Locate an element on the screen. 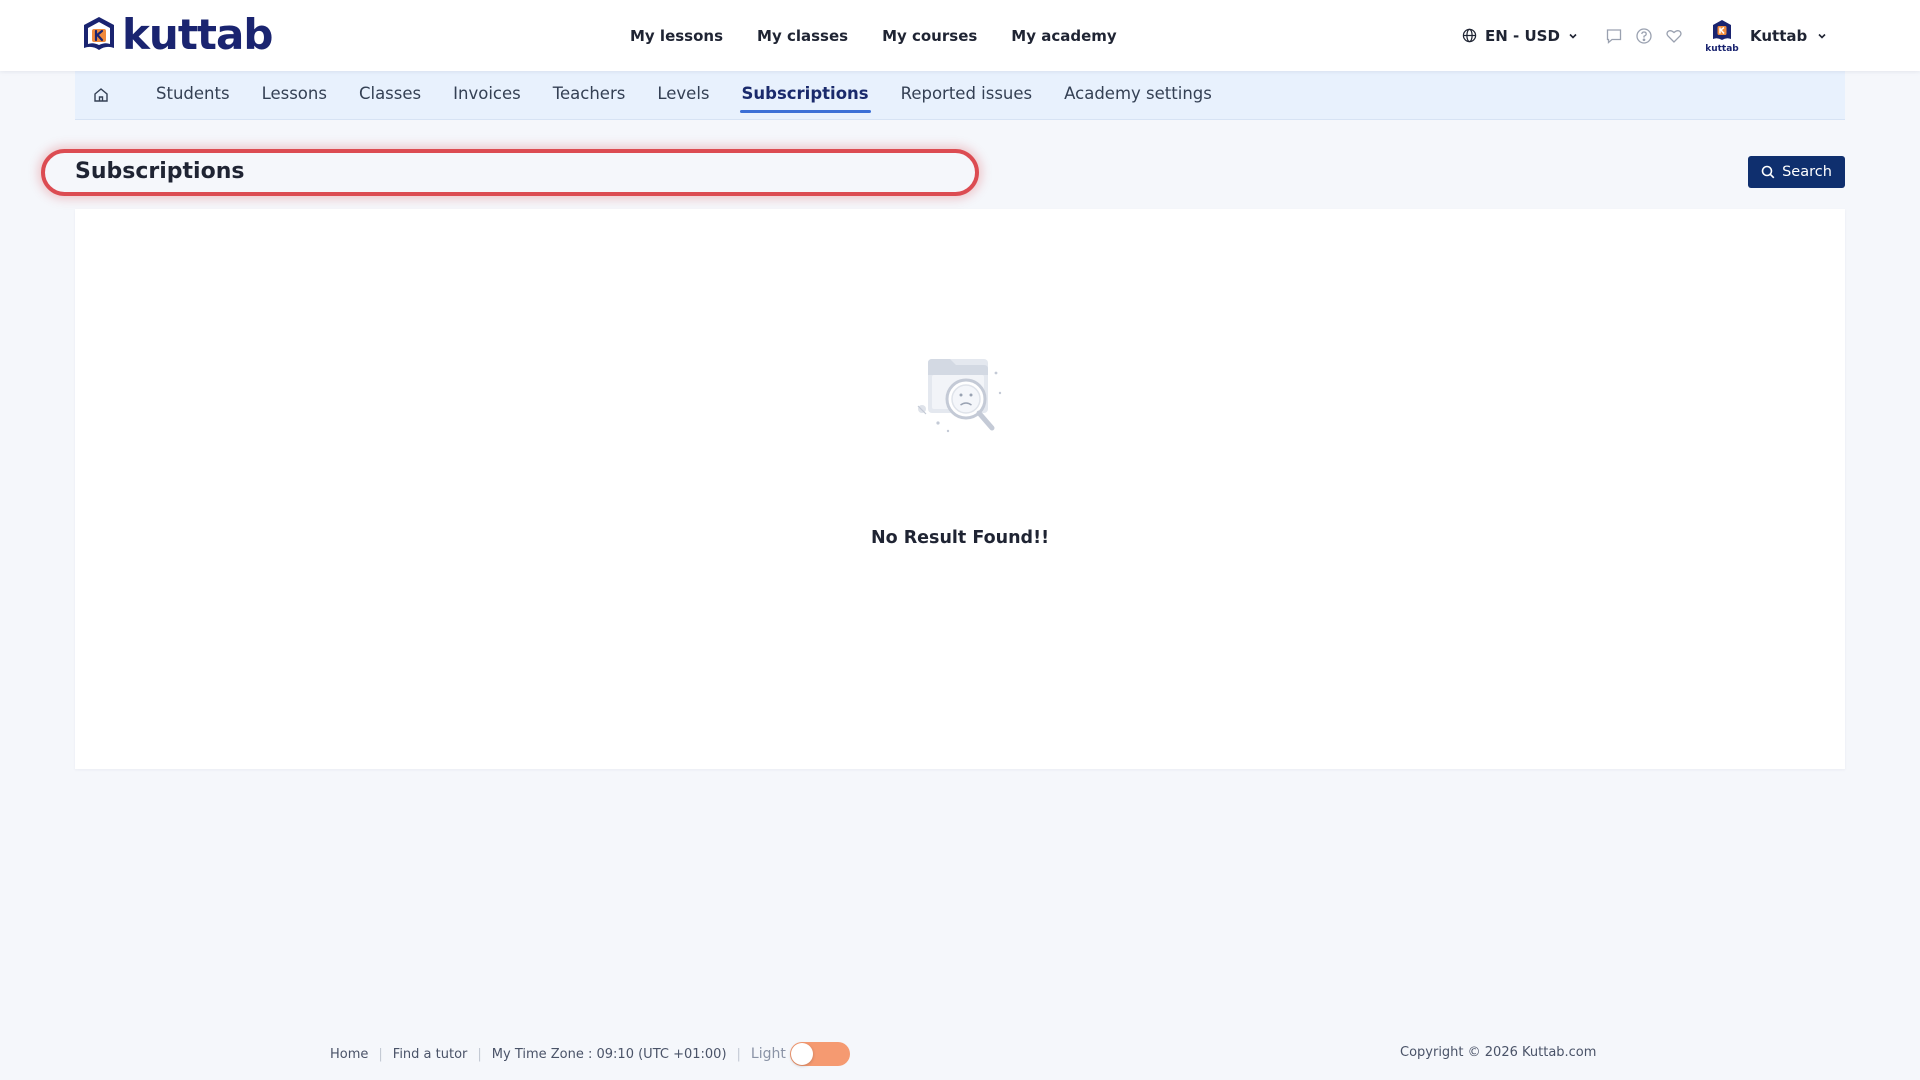  language-currency-selector: EN - USD is located at coordinates (1520, 35).